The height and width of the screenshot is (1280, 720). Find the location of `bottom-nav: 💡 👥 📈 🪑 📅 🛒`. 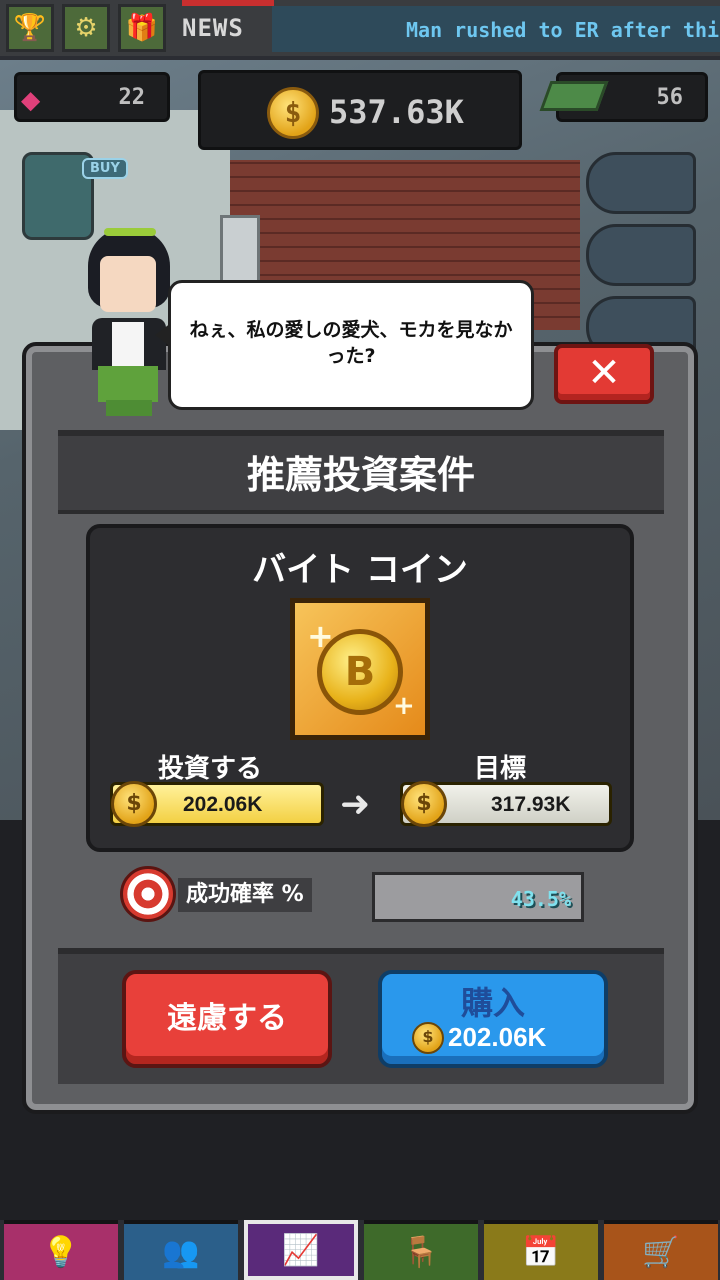

bottom-nav: 💡 👥 📈 🪑 📅 🛒 is located at coordinates (360, 1250).